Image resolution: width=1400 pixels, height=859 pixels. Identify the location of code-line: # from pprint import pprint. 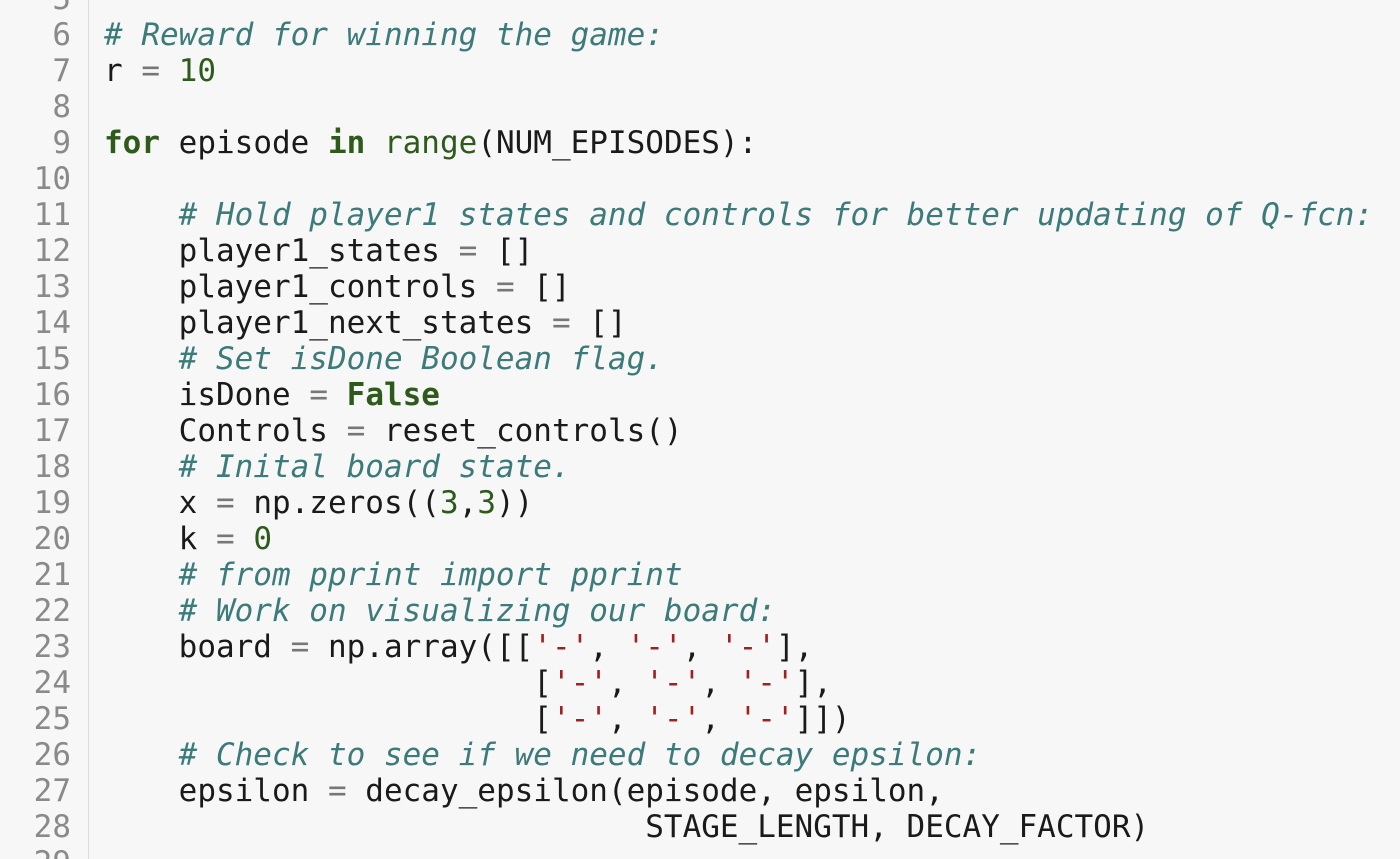
(393, 575).